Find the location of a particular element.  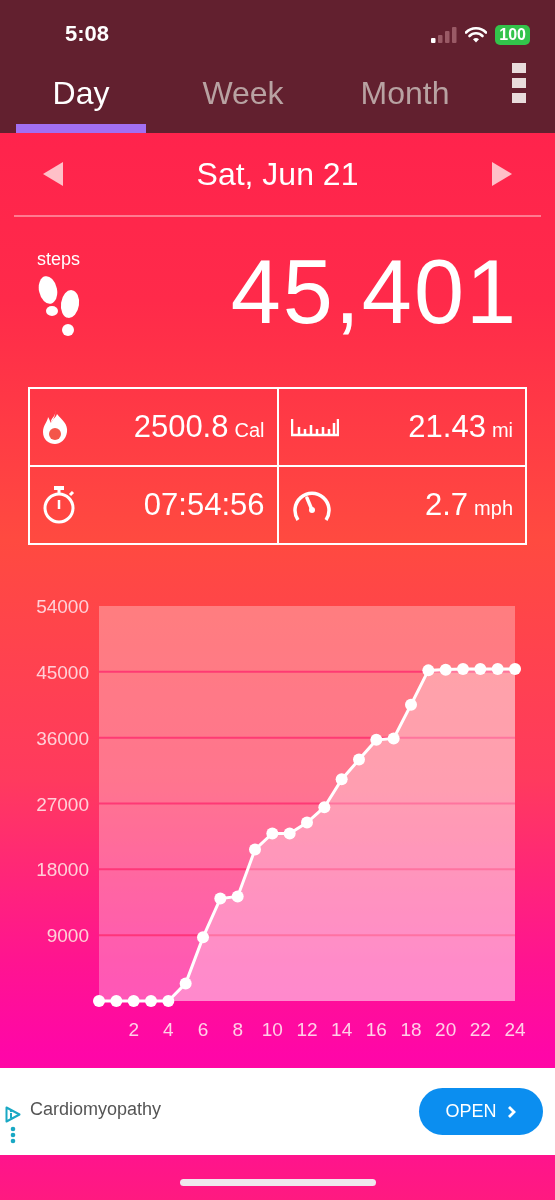

step-count: 45,401 is located at coordinates (374, 292).